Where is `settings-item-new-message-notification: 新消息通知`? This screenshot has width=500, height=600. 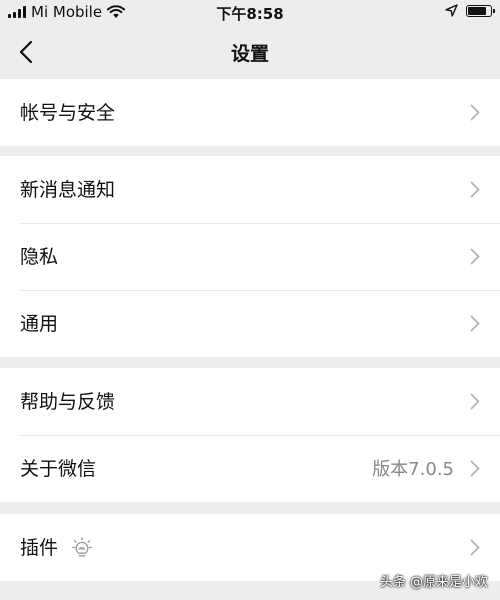
settings-item-new-message-notification: 新消息通知 is located at coordinates (250, 189).